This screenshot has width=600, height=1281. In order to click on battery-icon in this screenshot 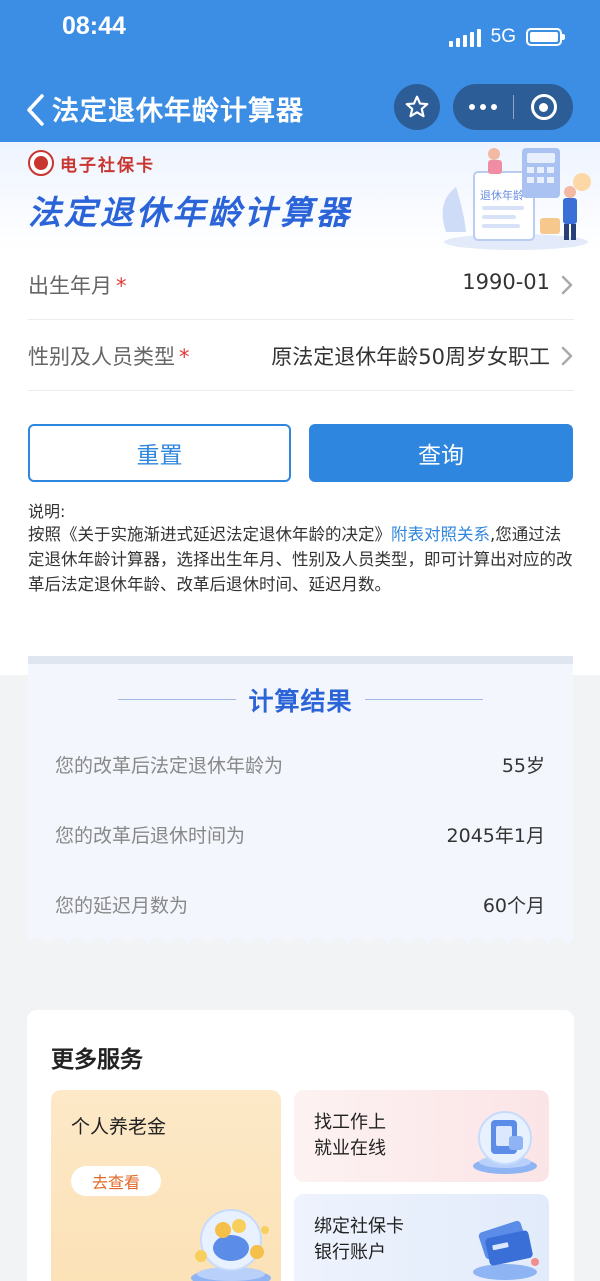, I will do `click(545, 37)`.